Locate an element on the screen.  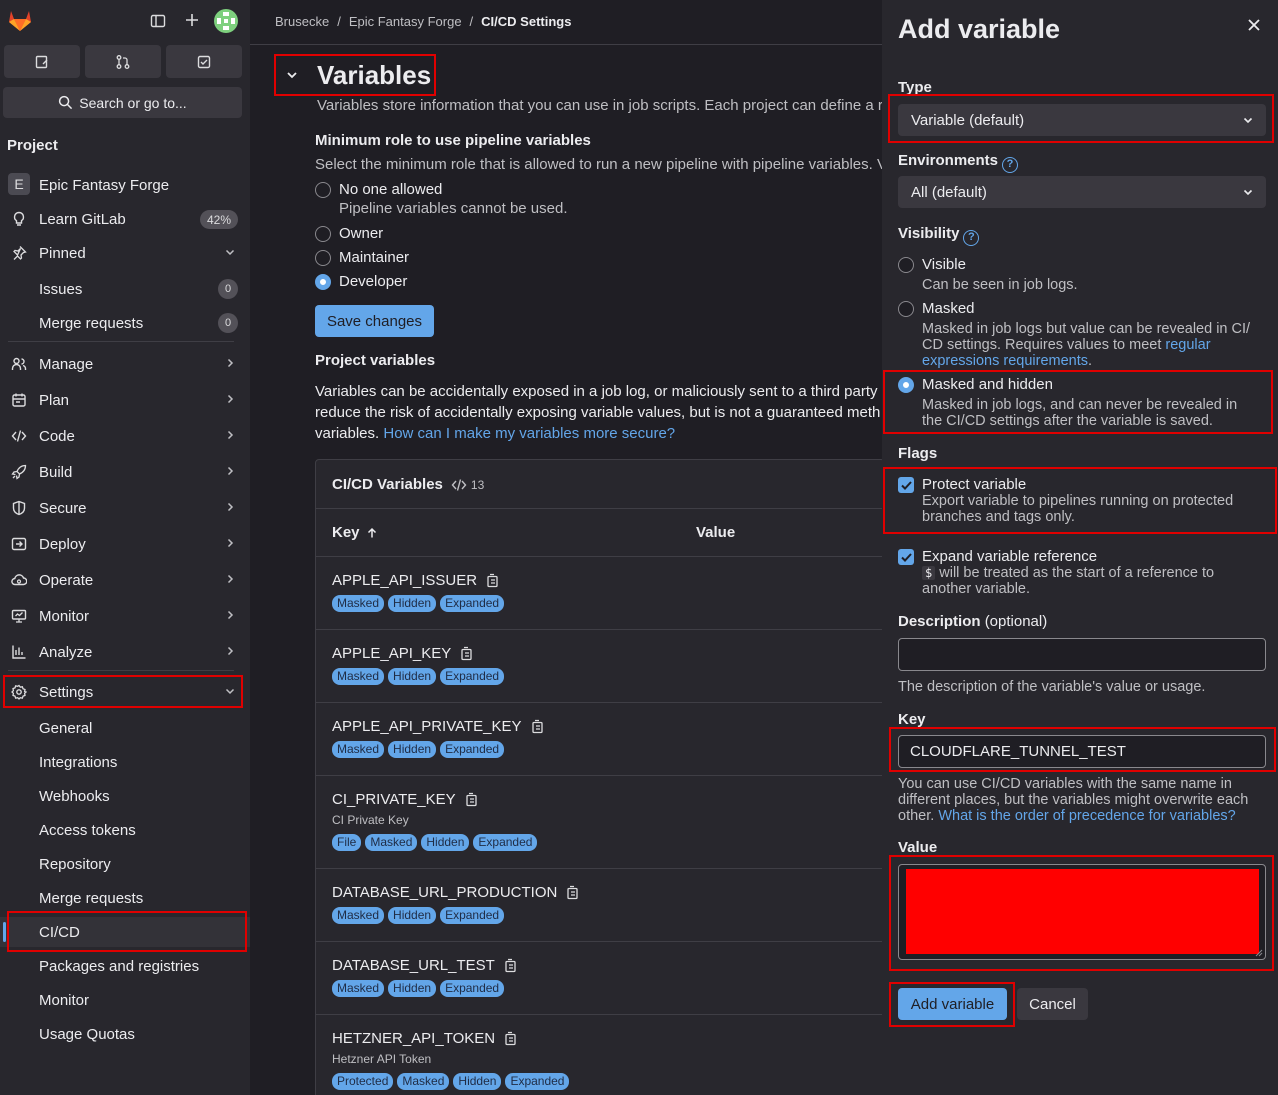
settings-item-integrations: Integrations is located at coordinates (125, 762).